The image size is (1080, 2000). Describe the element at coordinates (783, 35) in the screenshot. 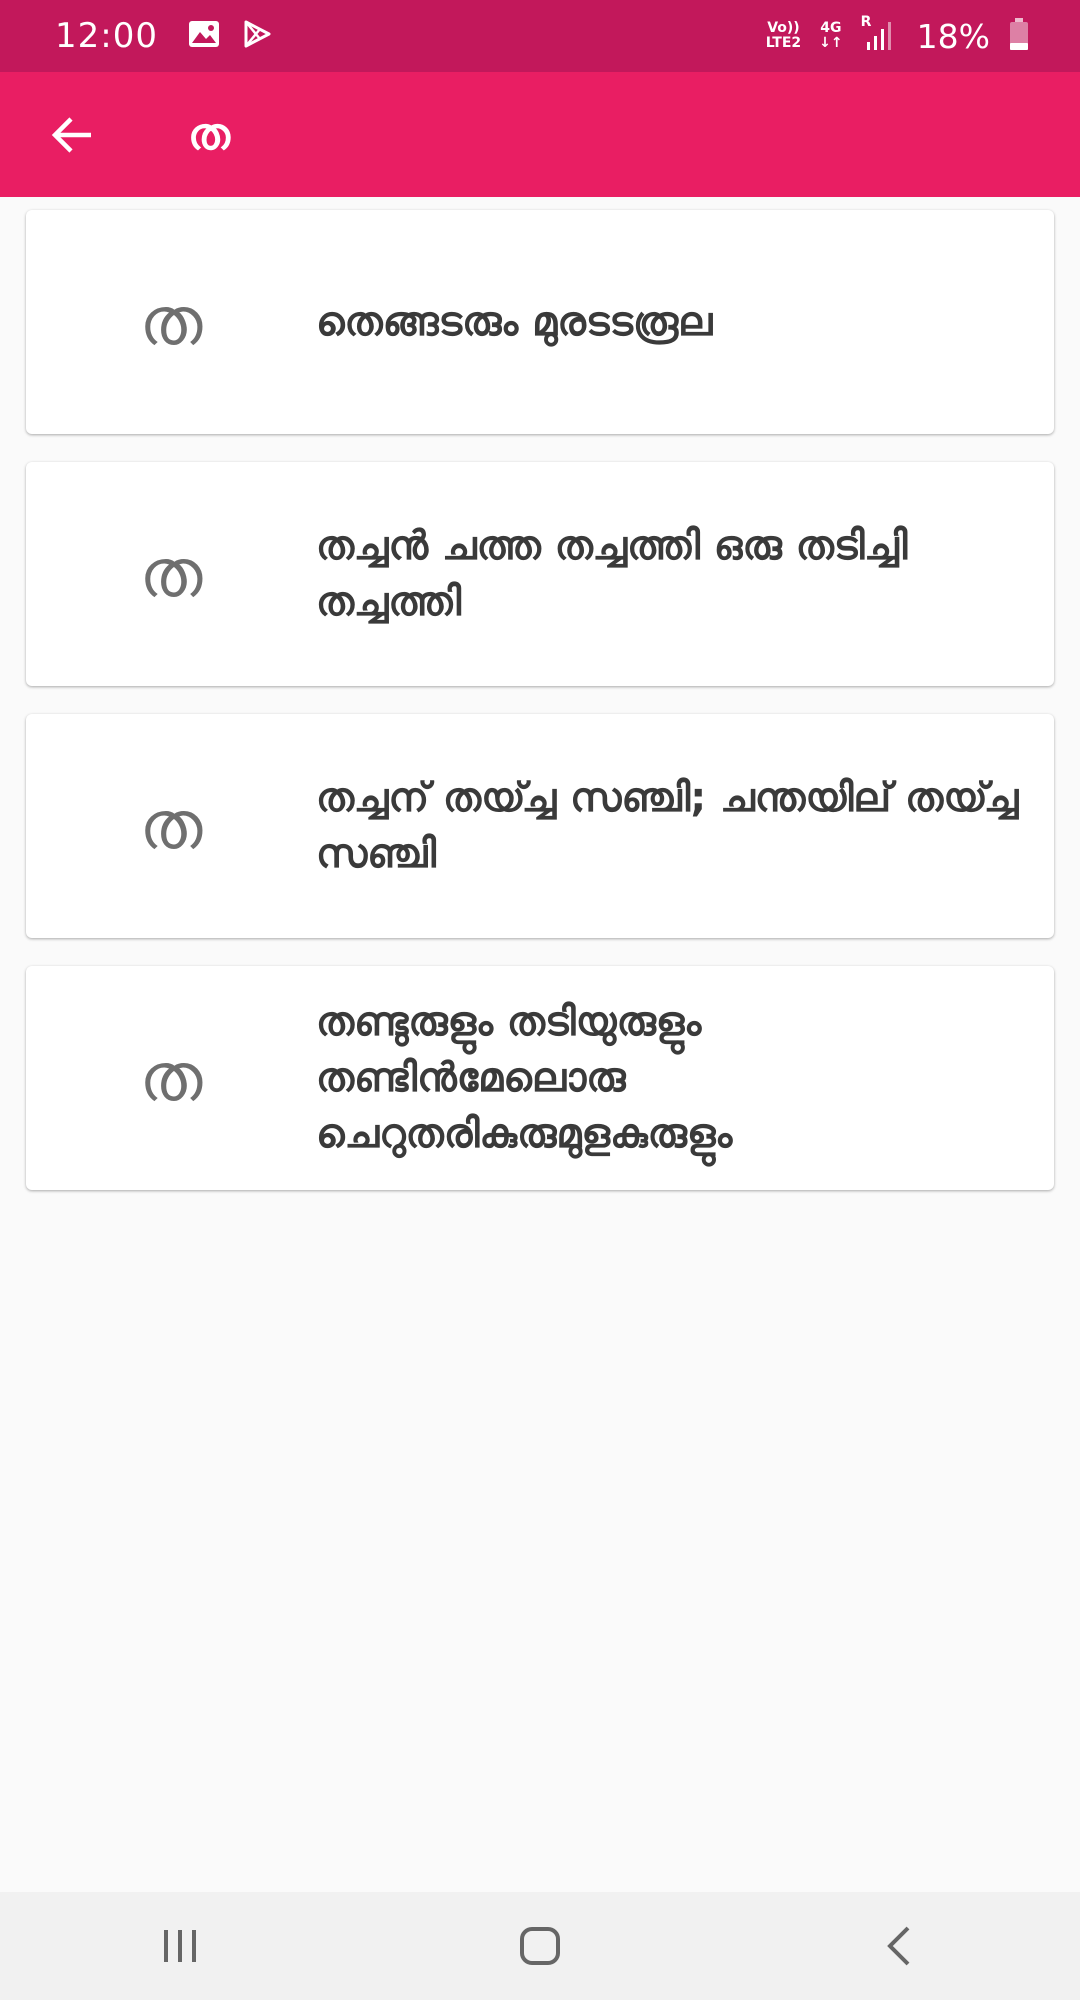

I see `volte-indicator: Vo)) LTE2` at that location.